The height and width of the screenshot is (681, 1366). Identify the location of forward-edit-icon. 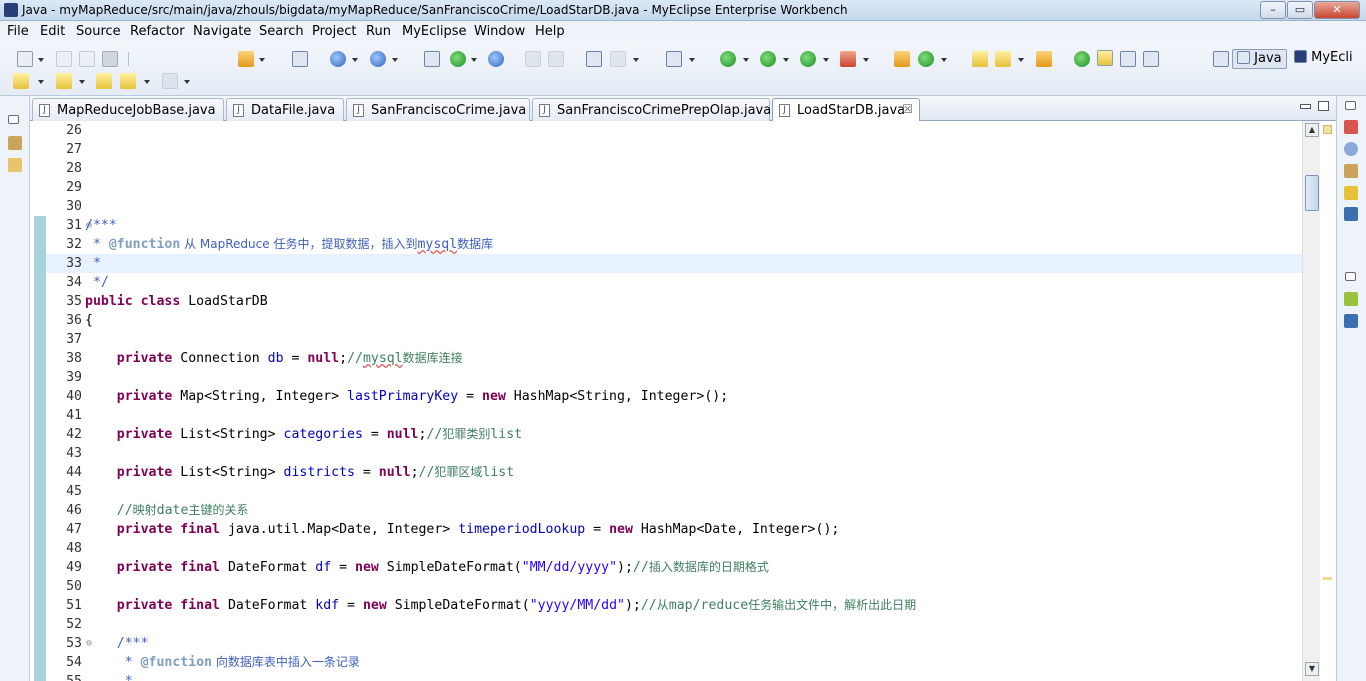
(556, 59).